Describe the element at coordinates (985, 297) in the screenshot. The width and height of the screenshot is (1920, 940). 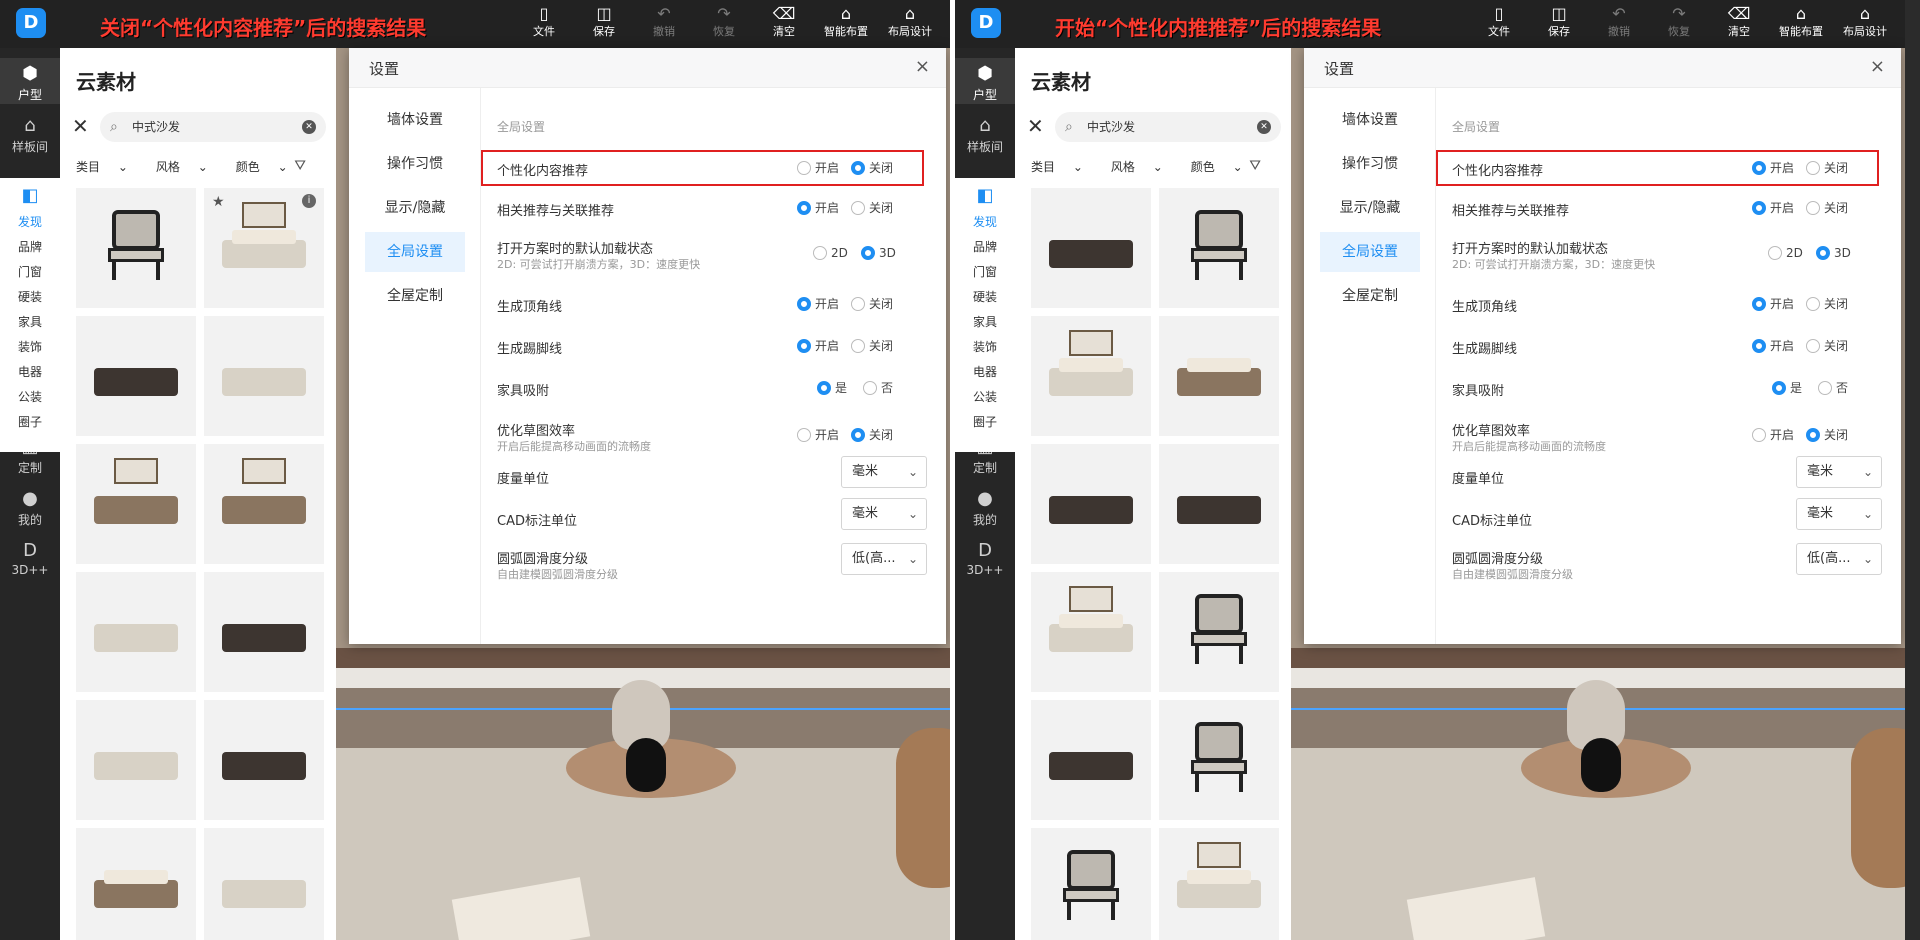
I see `category-3: 硬装` at that location.